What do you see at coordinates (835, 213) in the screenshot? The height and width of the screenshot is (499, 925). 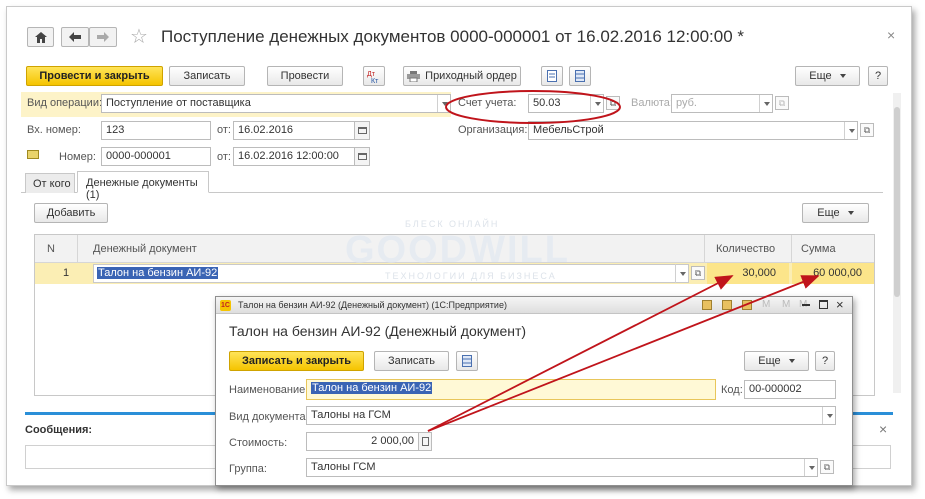 I see `table-more-button: Еще` at bounding box center [835, 213].